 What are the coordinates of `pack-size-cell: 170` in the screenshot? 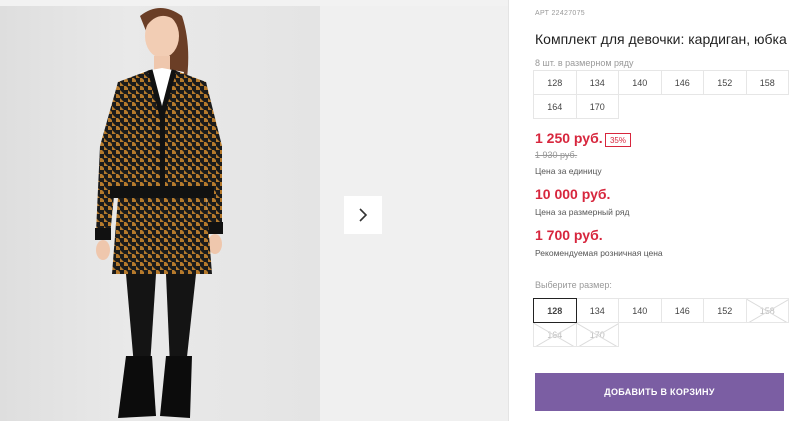 It's located at (597, 106).